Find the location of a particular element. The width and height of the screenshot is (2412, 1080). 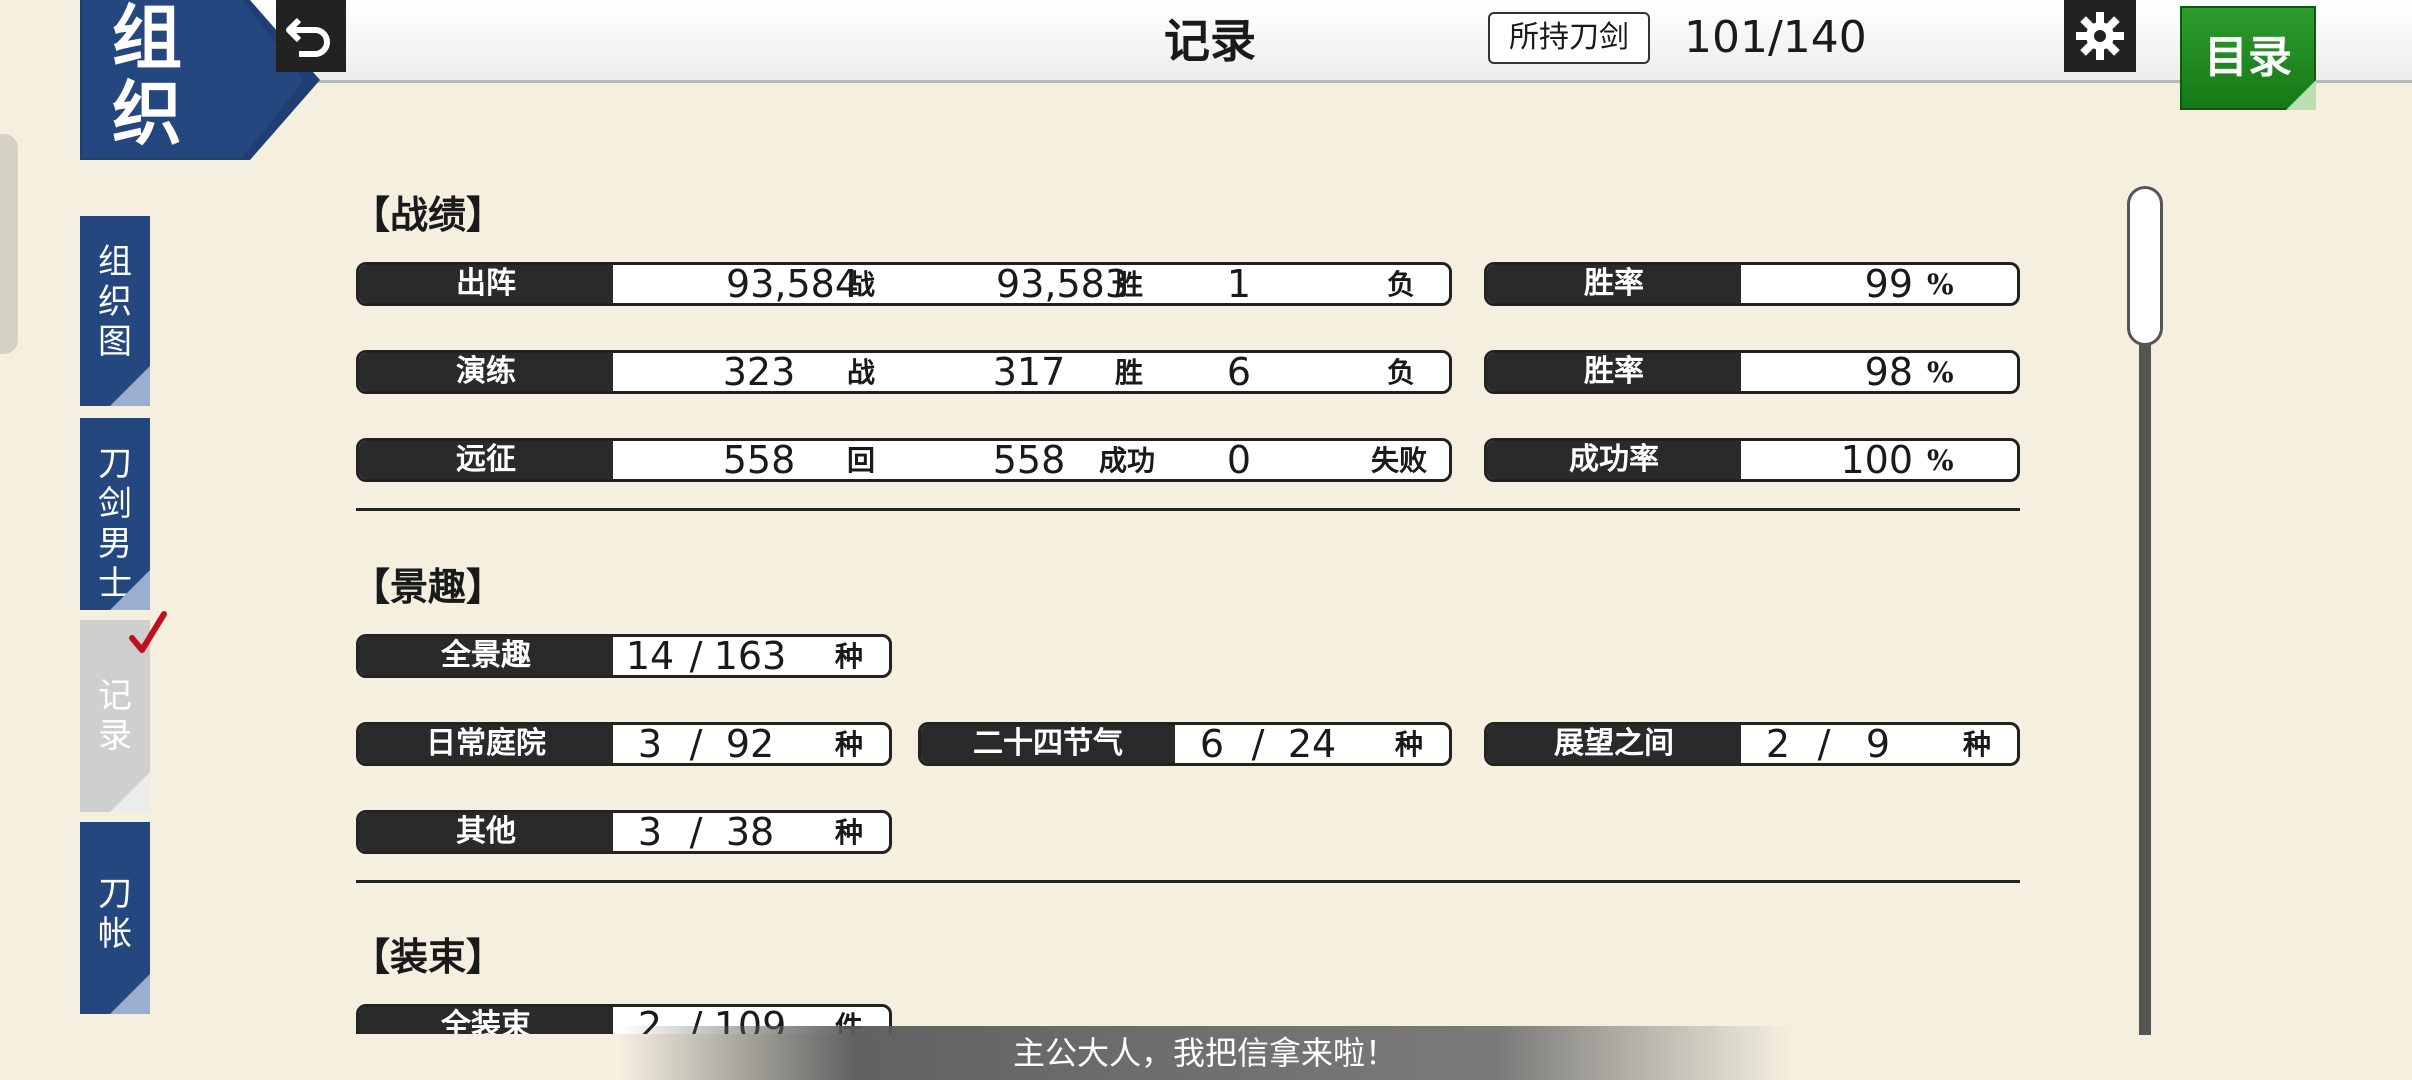

battle-row-practice: 演练 323 战 317 胜 6 负 is located at coordinates (904, 372).